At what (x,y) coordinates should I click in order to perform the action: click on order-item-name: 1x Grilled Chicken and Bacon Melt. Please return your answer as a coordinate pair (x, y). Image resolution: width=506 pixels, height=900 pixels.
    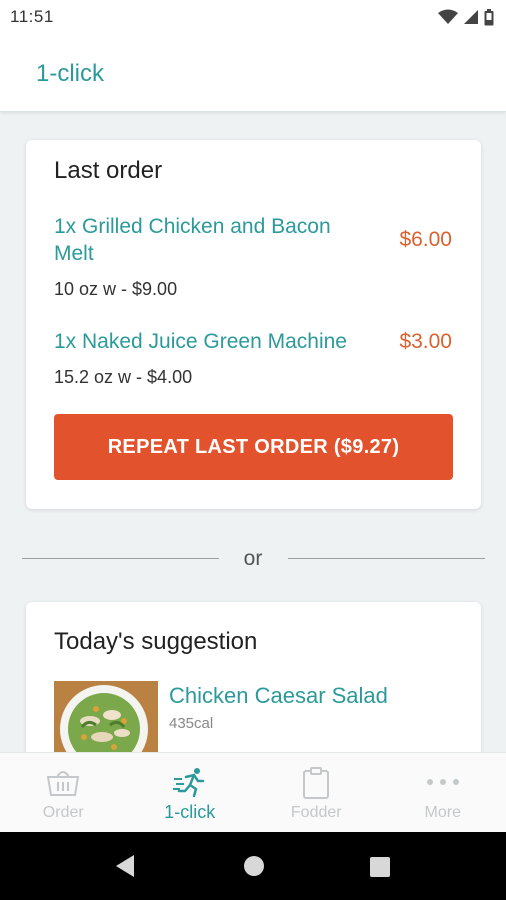
    Looking at the image, I should click on (209, 240).